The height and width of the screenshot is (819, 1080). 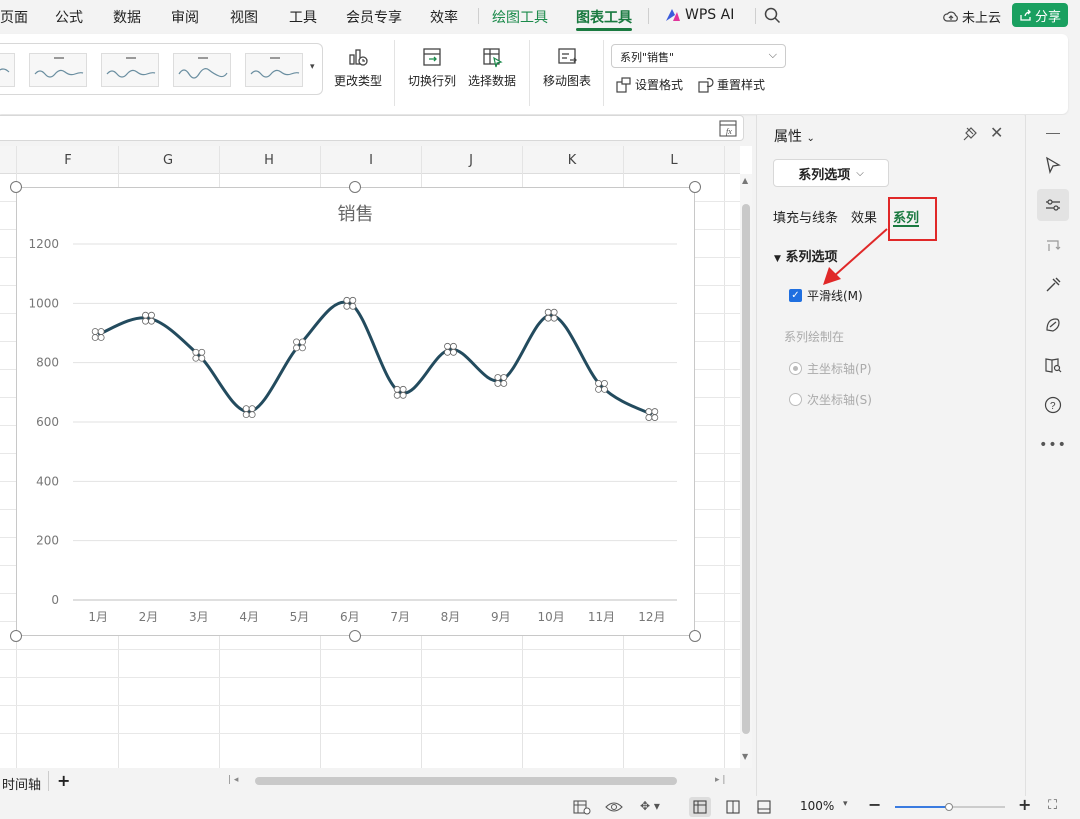 I want to click on menu-chart-tools: 图表工具, so click(x=604, y=17).